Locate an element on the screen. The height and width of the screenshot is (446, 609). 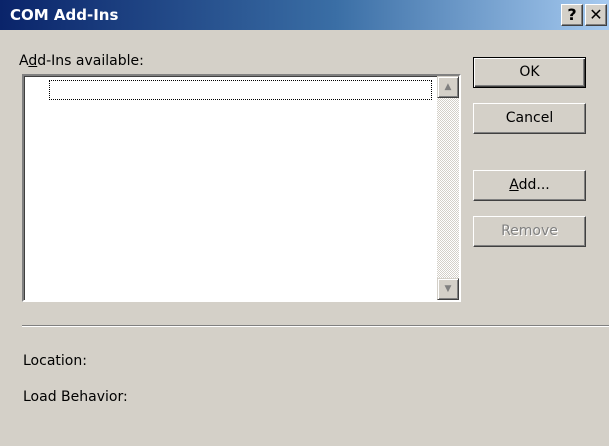
window-title: COM Add-Ins is located at coordinates (64, 15).